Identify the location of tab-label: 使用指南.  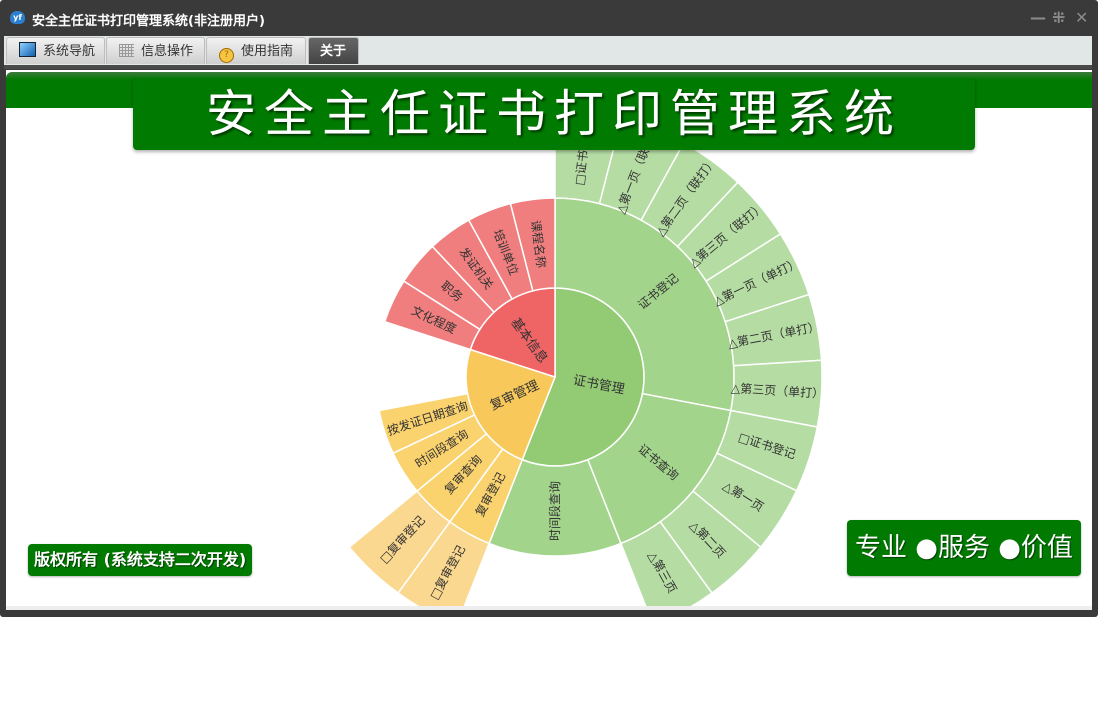
(267, 51).